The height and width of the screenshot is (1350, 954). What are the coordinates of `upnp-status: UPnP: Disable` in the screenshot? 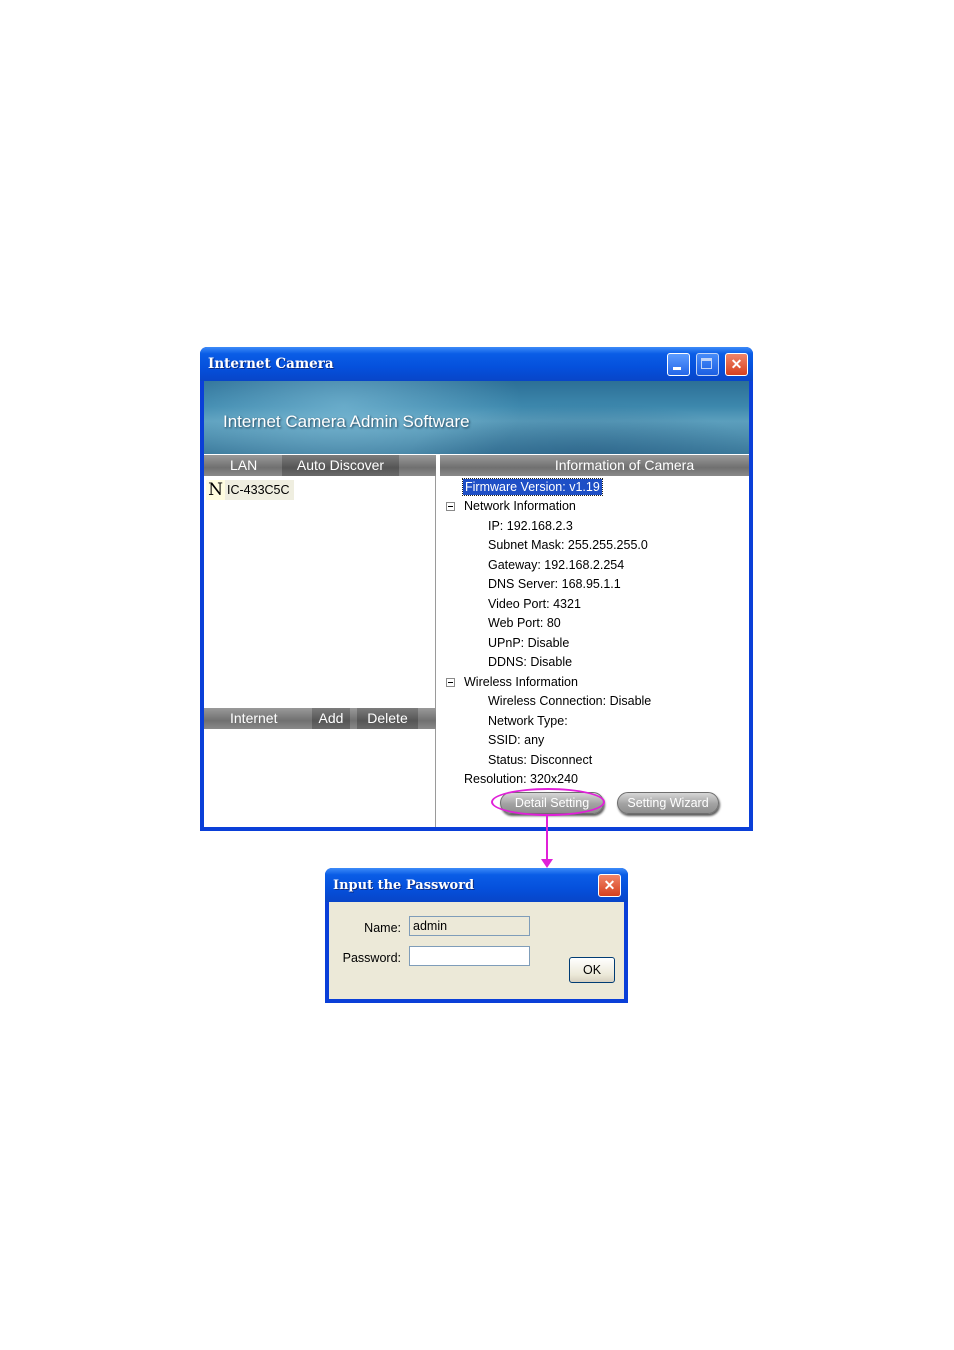 It's located at (529, 643).